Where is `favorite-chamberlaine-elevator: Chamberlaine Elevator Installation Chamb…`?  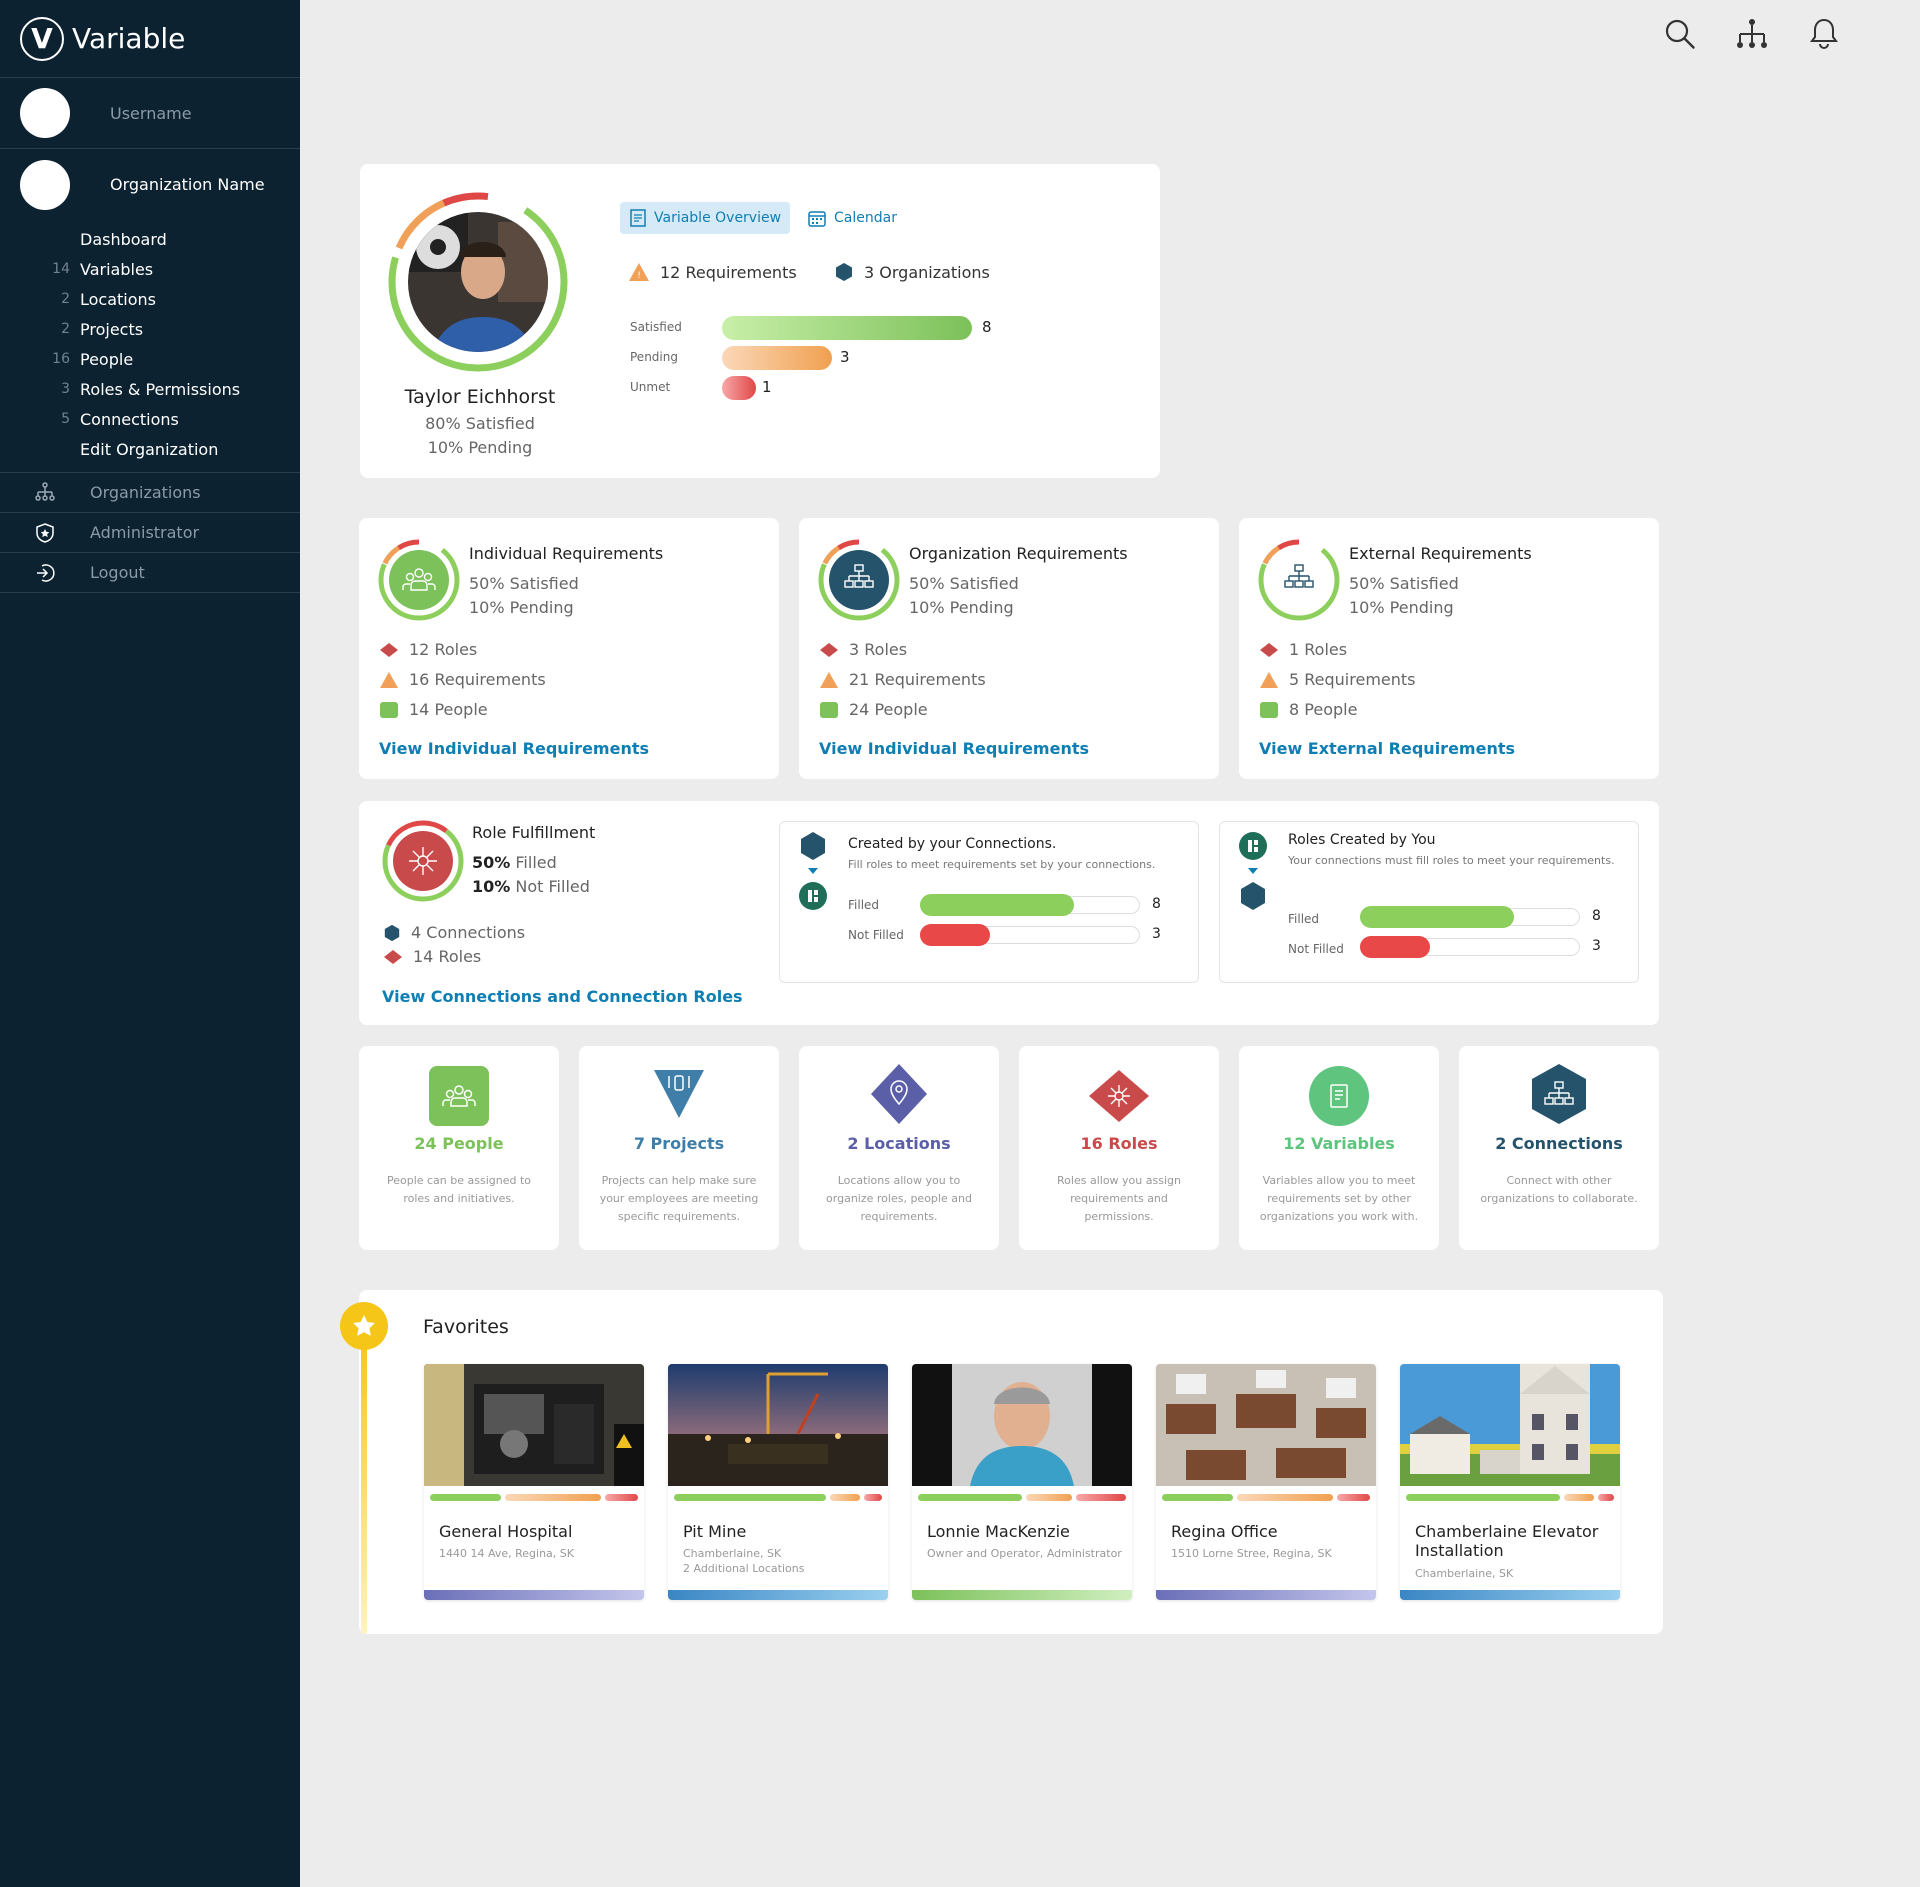 favorite-chamberlaine-elevator: Chamberlaine Elevator Installation Chamb… is located at coordinates (1510, 1482).